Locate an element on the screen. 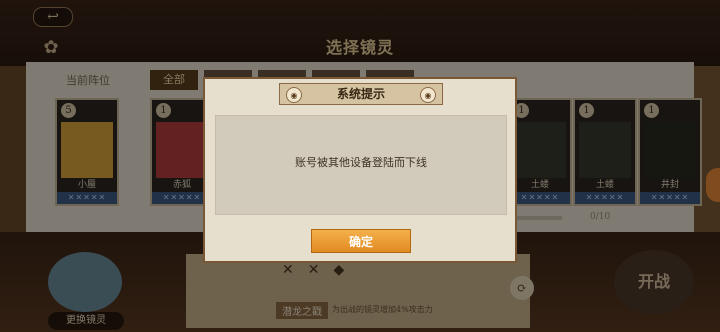 The image size is (720, 332). confirm-button: 确定 is located at coordinates (361, 241).